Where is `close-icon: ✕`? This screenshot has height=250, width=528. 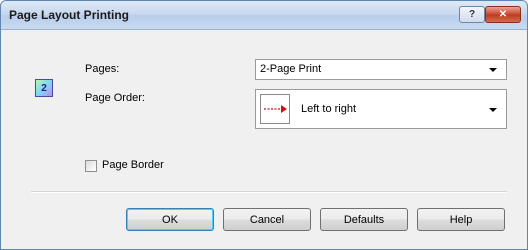
close-icon: ✕ is located at coordinates (503, 14).